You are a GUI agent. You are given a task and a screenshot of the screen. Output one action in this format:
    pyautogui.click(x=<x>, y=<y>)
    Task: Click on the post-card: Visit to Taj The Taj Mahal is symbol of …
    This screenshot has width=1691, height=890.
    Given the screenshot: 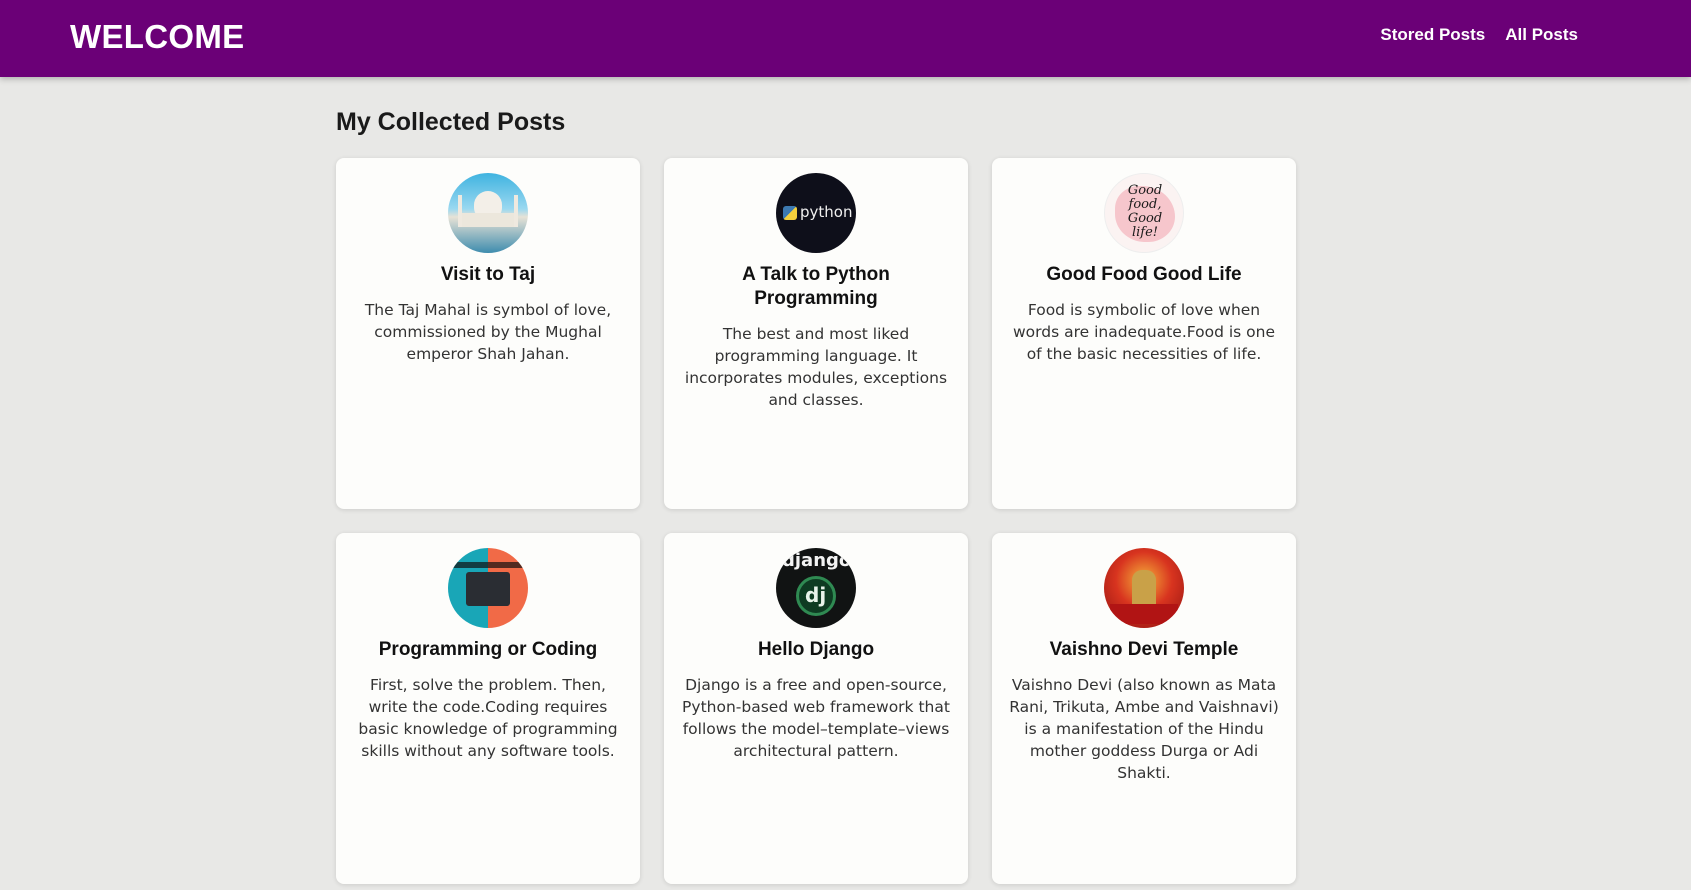 What is the action you would take?
    pyautogui.click(x=488, y=333)
    